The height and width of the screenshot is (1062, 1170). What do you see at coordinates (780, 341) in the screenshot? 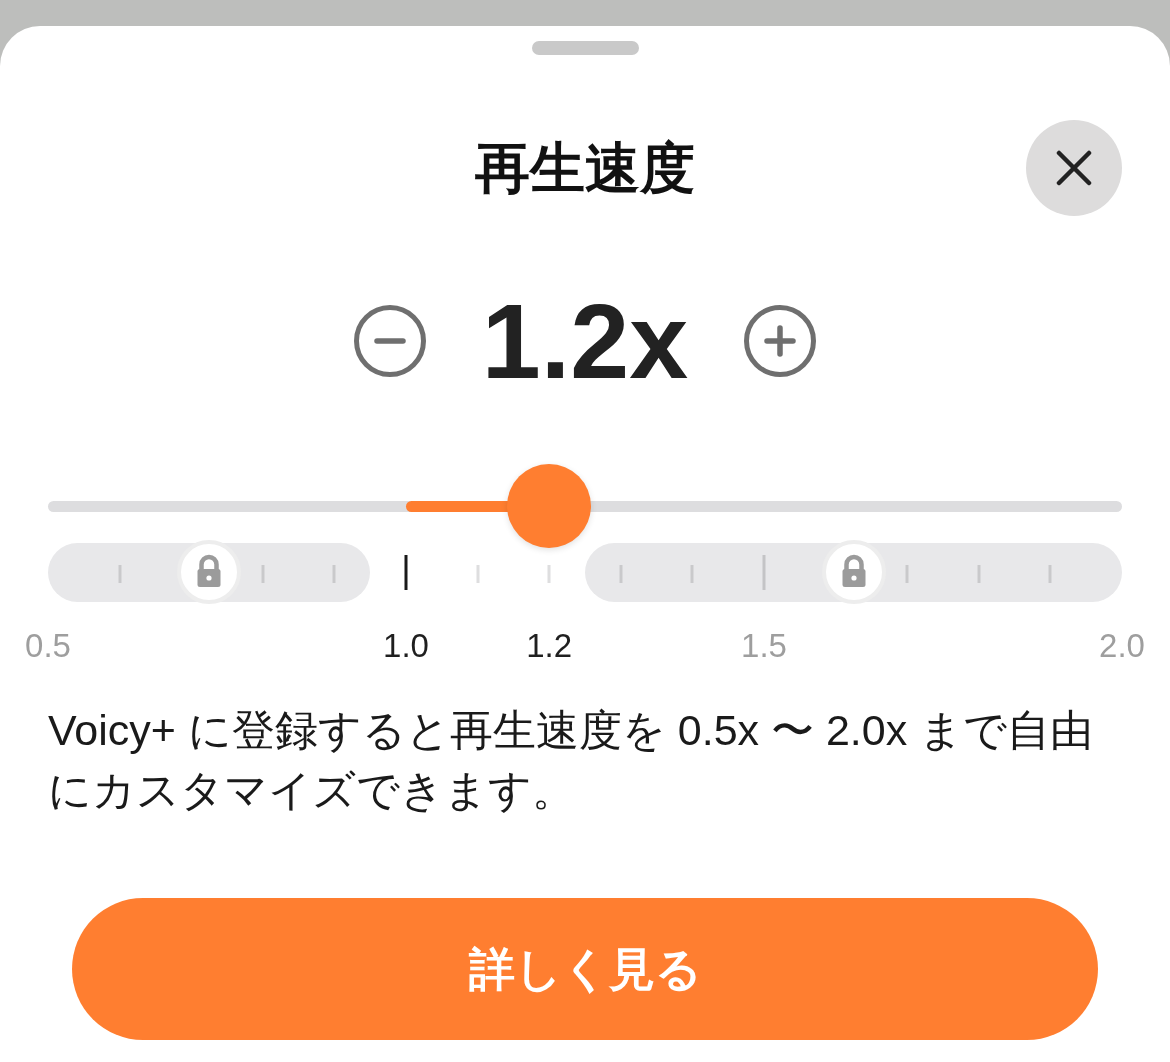
I see `plus-circle-icon` at bounding box center [780, 341].